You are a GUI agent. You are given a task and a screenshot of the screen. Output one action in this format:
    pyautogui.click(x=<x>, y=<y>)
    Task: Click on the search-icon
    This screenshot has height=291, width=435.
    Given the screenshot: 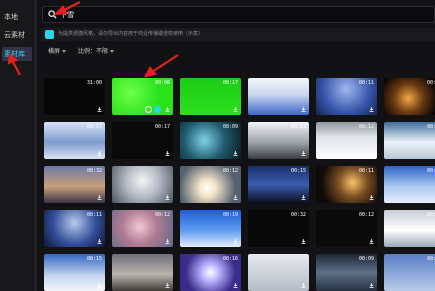 What is the action you would take?
    pyautogui.click(x=52, y=14)
    